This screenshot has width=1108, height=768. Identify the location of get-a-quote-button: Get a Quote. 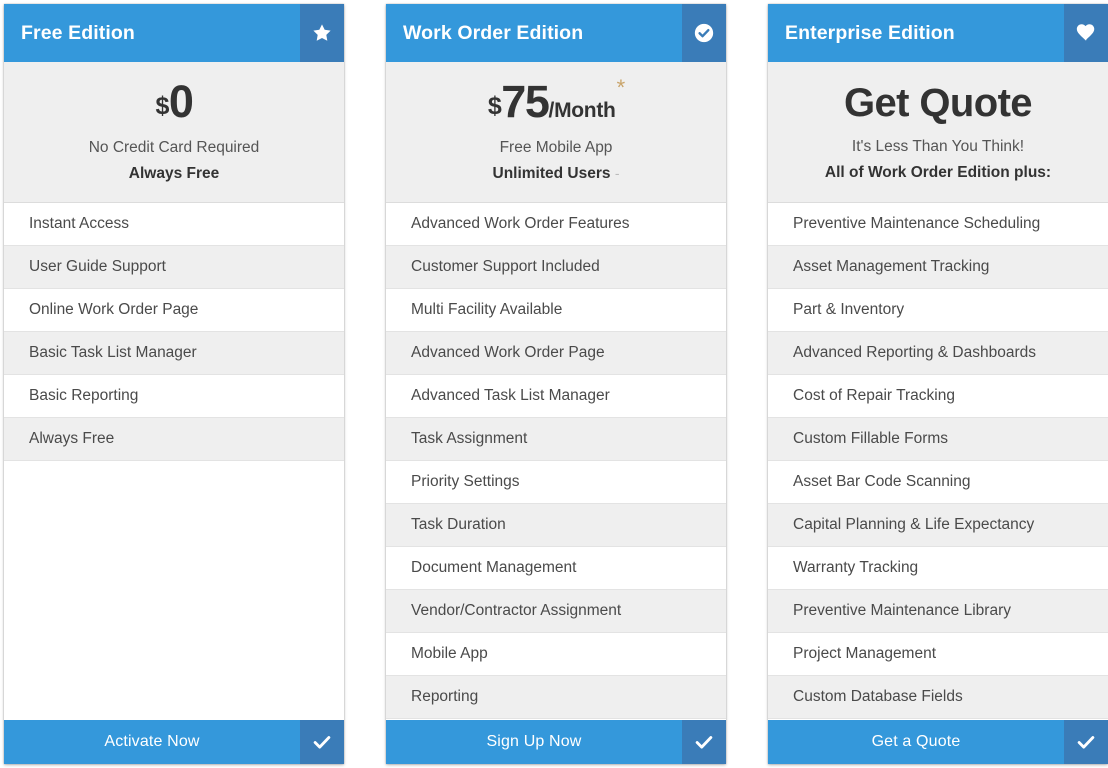
(916, 742).